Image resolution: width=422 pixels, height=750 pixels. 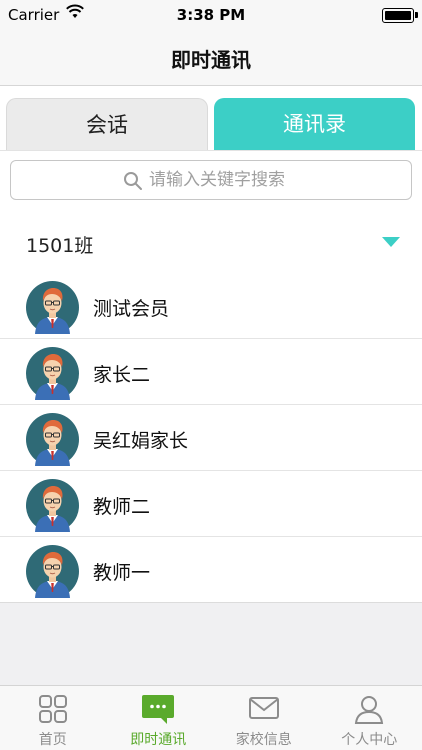 I want to click on tab-home: 首页, so click(x=53, y=718).